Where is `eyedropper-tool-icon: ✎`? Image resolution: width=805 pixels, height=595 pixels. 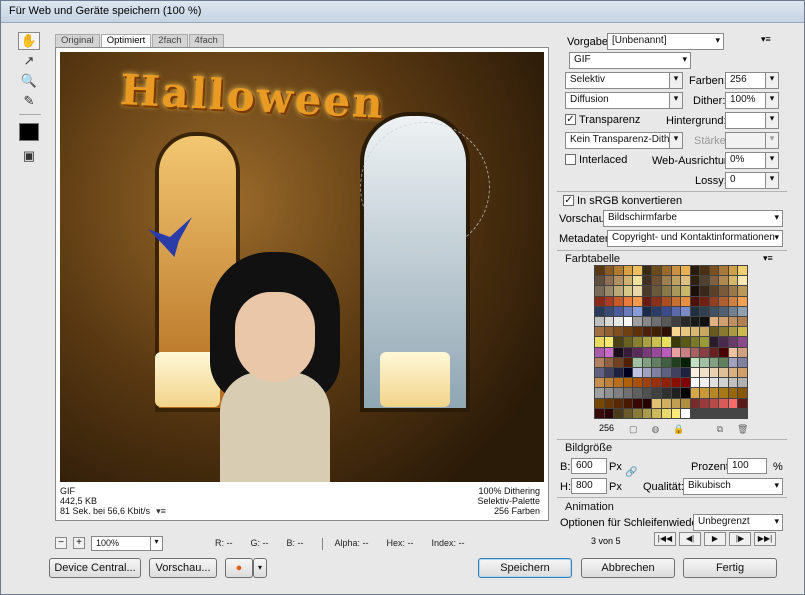 eyedropper-tool-icon: ✎ is located at coordinates (29, 101).